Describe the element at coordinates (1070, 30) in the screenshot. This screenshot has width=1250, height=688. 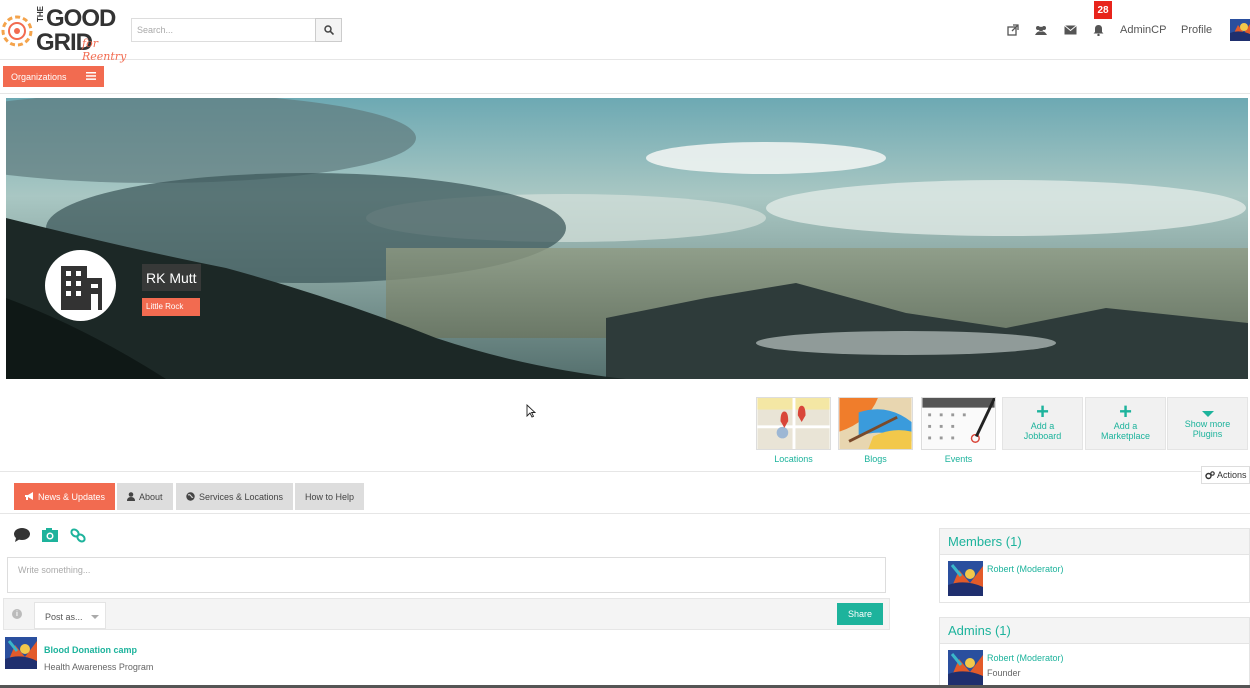
I see `envelope-icon` at that location.